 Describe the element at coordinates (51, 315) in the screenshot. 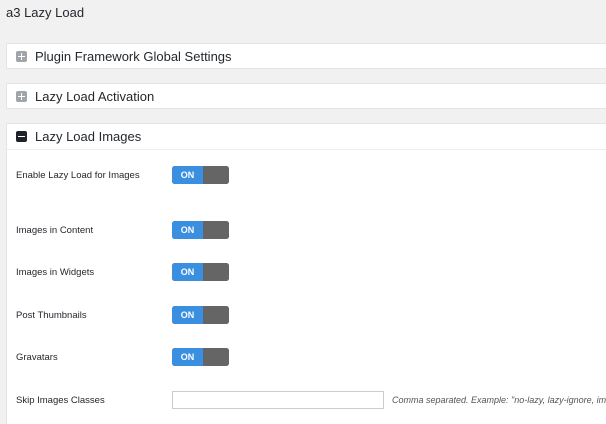

I see `setting-label: Post Thumbnails` at that location.